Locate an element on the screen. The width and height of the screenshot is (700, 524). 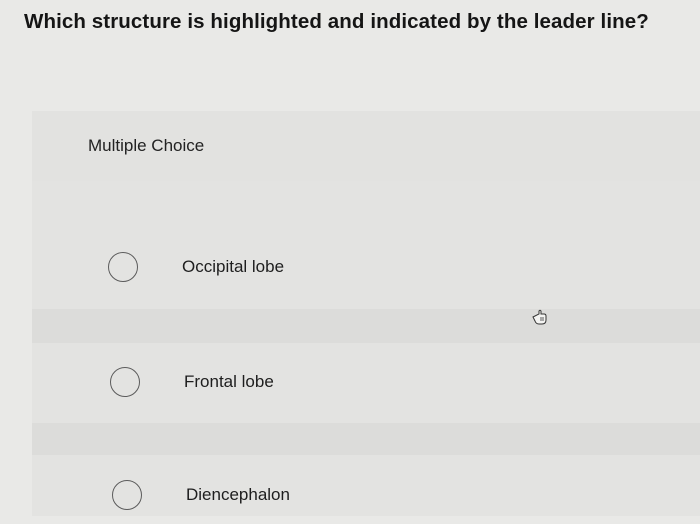
option-diencephalon: Diencephalon is located at coordinates (334, 494).